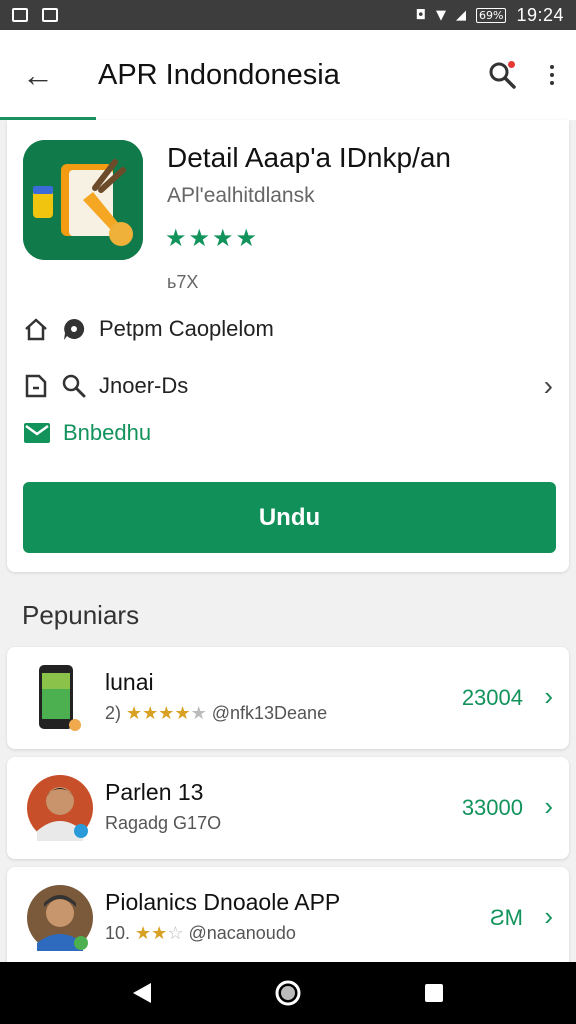 This screenshot has width=576, height=1024. I want to click on list-item-title: lunai, so click(129, 682).